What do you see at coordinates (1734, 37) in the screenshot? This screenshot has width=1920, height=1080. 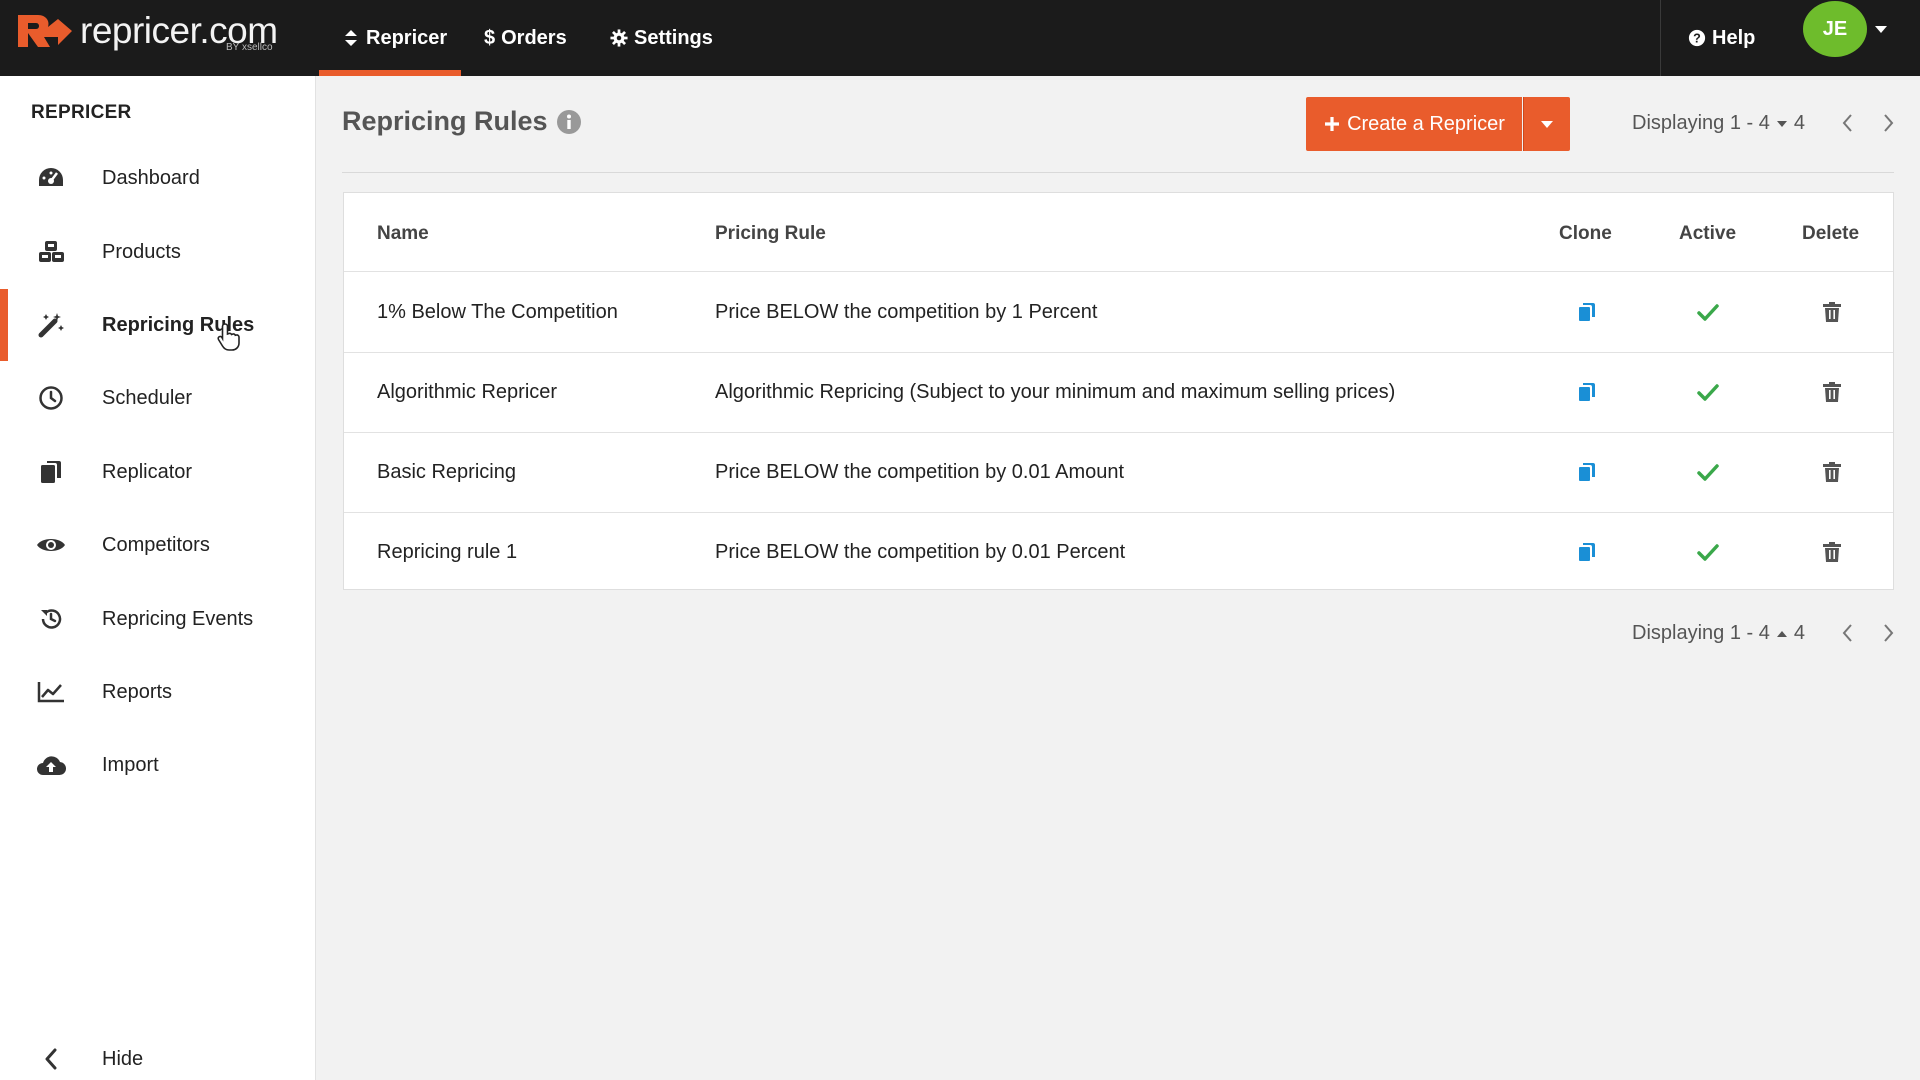 I see `help-label: Help` at bounding box center [1734, 37].